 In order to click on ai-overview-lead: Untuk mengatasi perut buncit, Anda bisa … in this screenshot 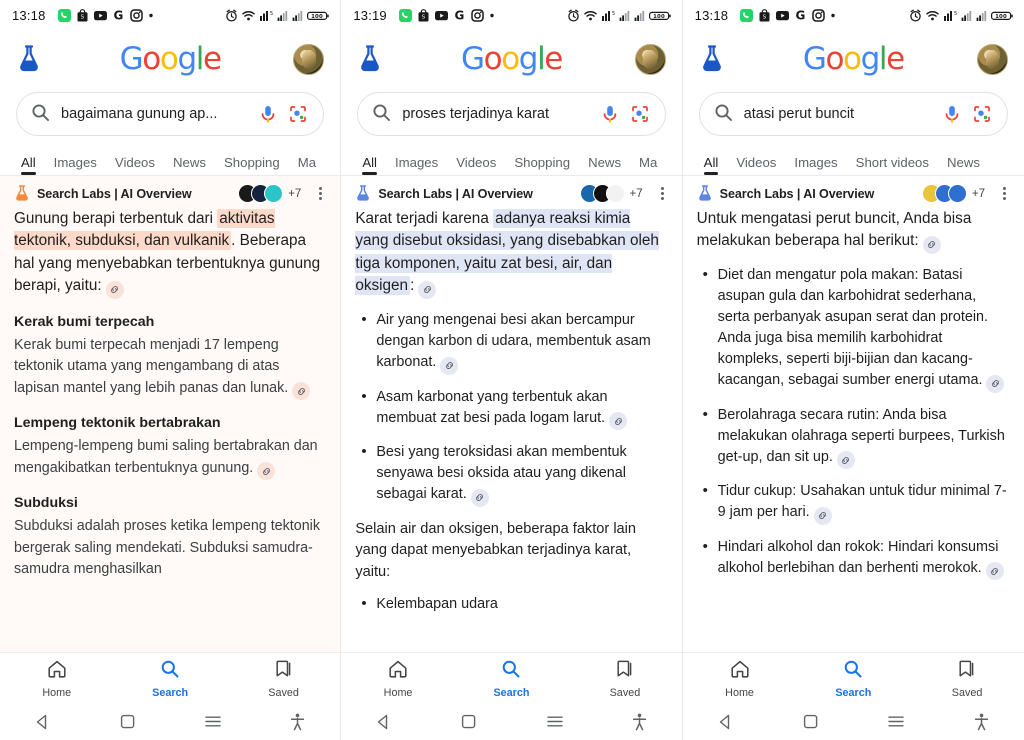, I will do `click(853, 231)`.